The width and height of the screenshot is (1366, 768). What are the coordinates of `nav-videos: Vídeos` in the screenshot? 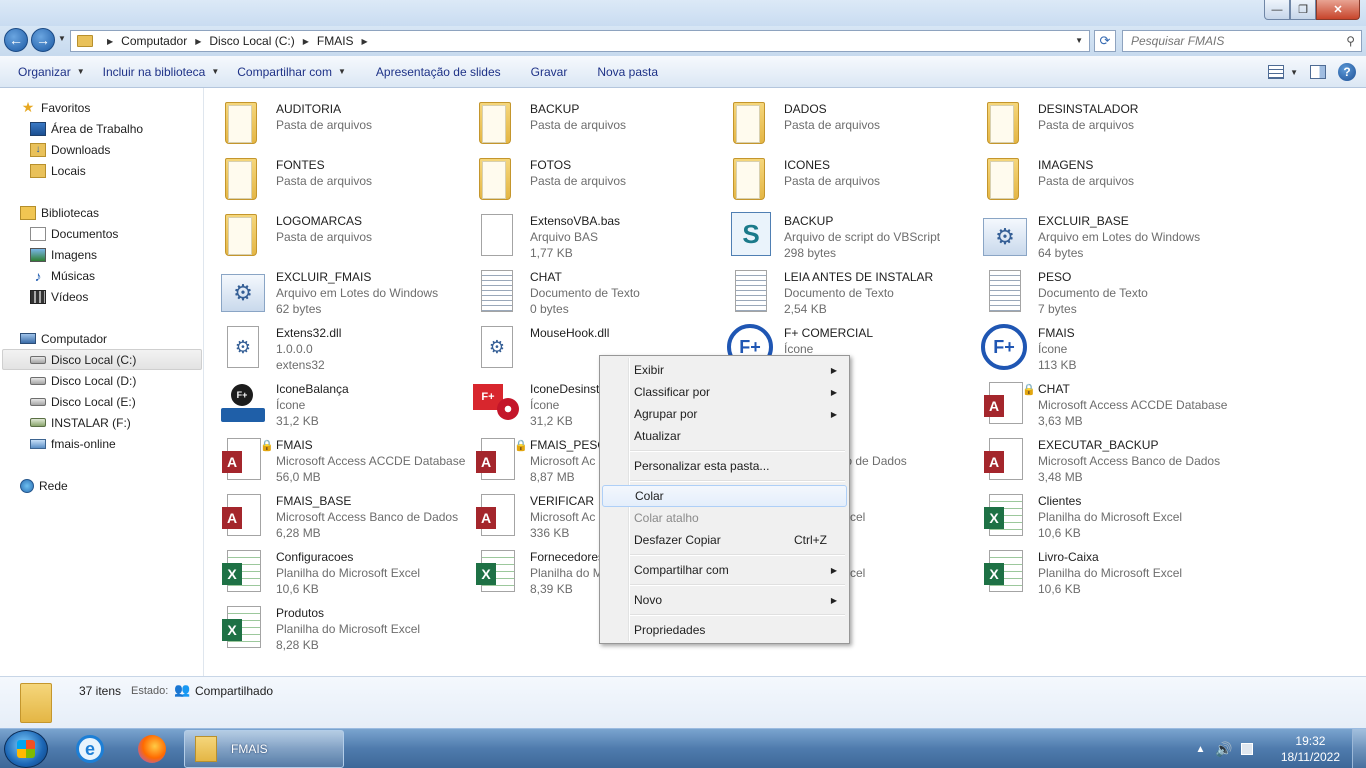 It's located at (59, 296).